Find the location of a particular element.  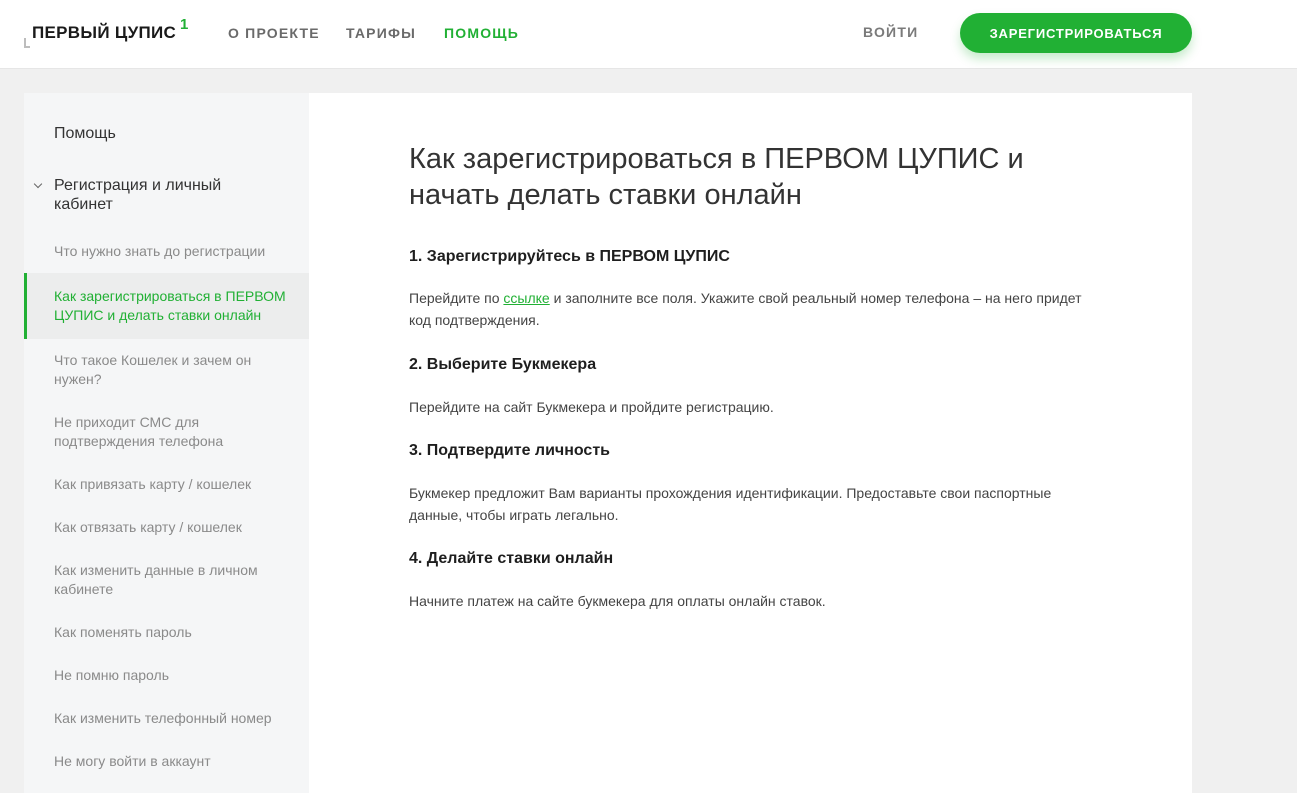

chevron-down-icon is located at coordinates (38, 184).